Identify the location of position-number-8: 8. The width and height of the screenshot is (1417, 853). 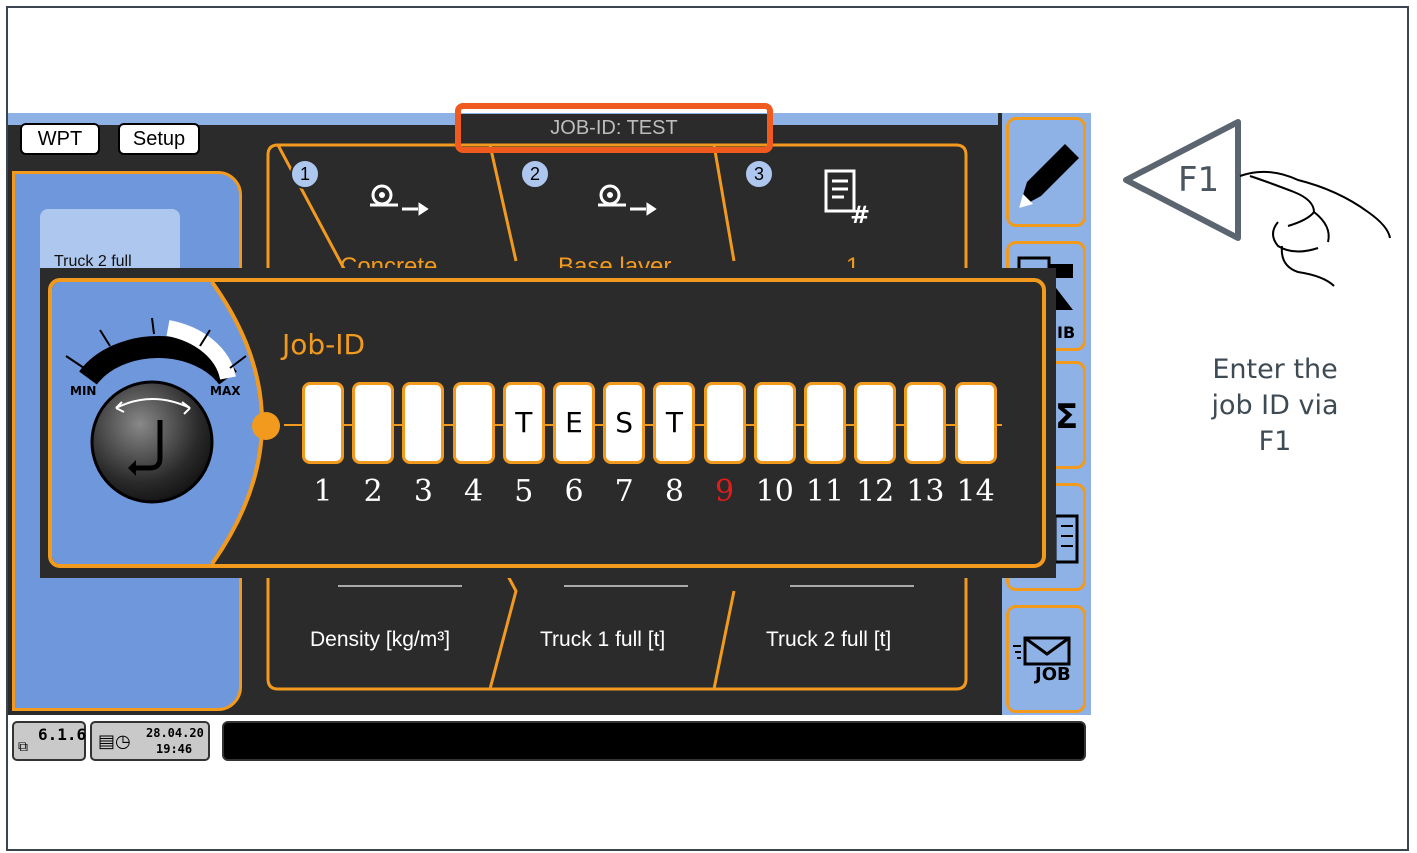
(674, 491).